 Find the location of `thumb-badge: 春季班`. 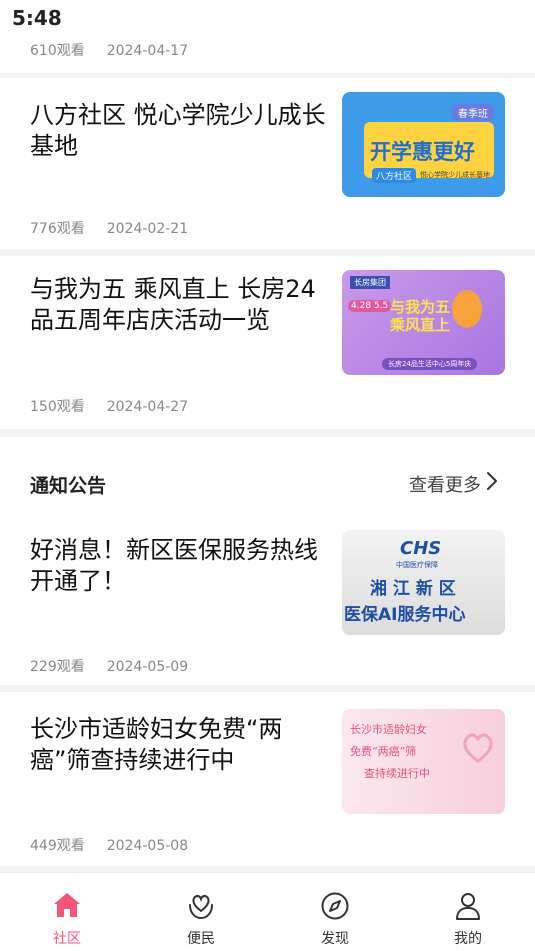

thumb-badge: 春季班 is located at coordinates (473, 112).